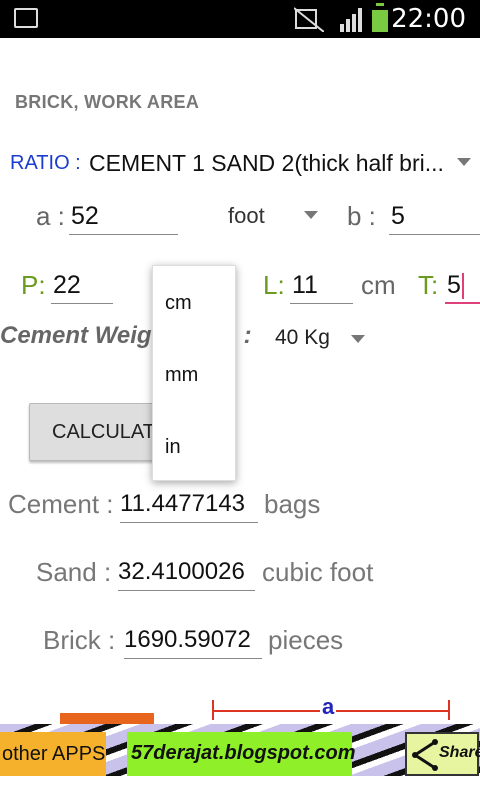  I want to click on unit-option-mm: mm, so click(181, 375).